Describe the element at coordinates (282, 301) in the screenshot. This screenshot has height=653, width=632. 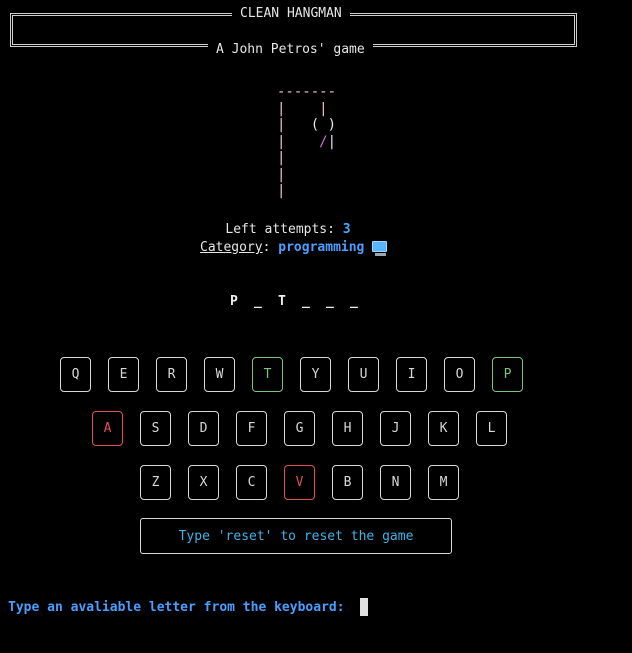
I see `word-letter: T` at that location.